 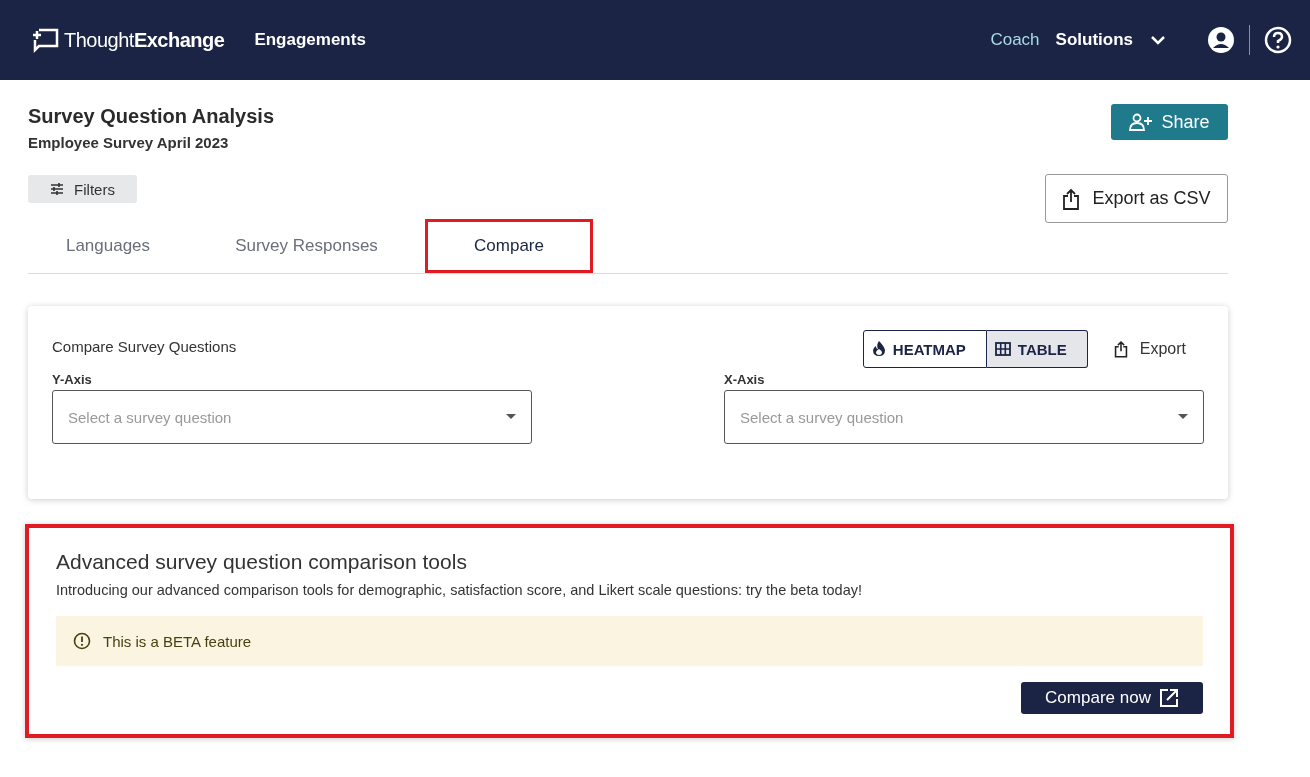 I want to click on nav-link: Solutions, so click(x=1094, y=40).